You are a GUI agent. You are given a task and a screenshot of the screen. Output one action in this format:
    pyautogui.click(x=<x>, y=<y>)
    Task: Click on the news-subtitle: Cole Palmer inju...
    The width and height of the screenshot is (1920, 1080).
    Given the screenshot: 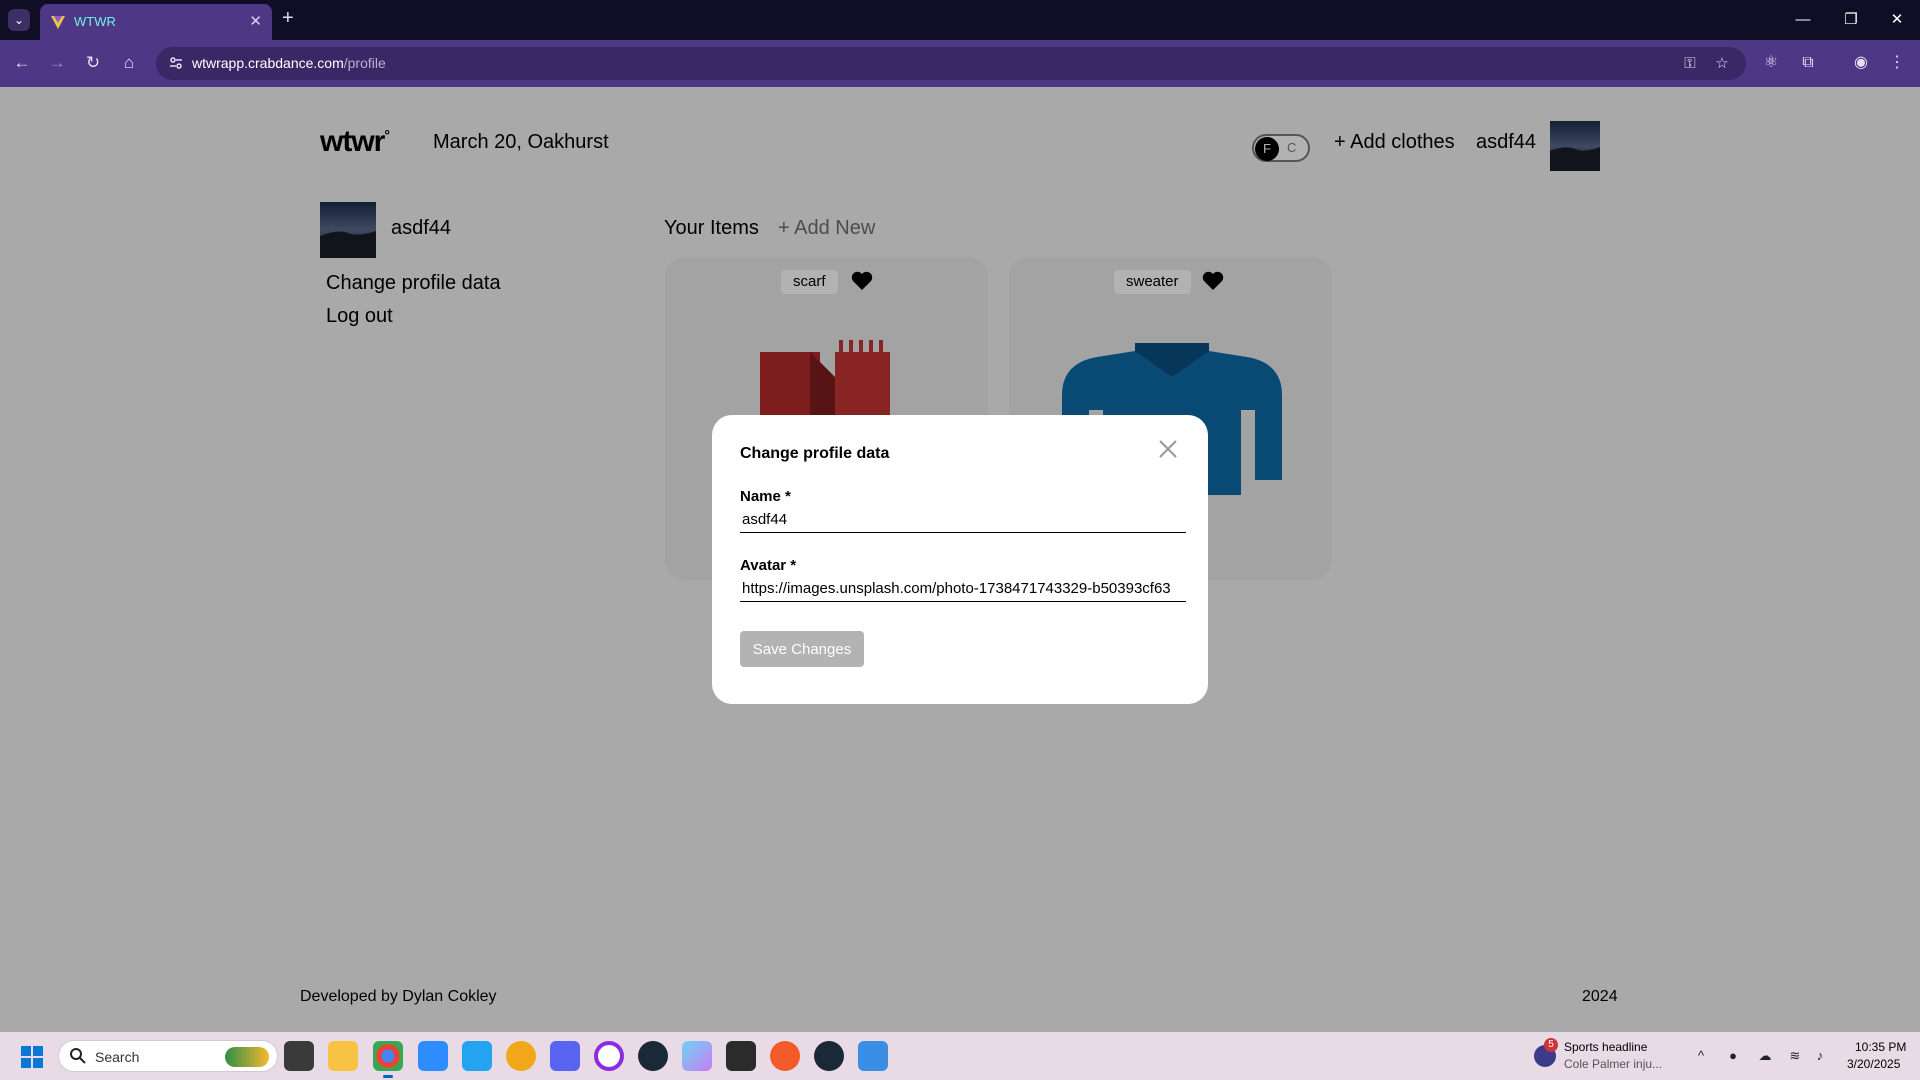 What is the action you would take?
    pyautogui.click(x=1613, y=1064)
    